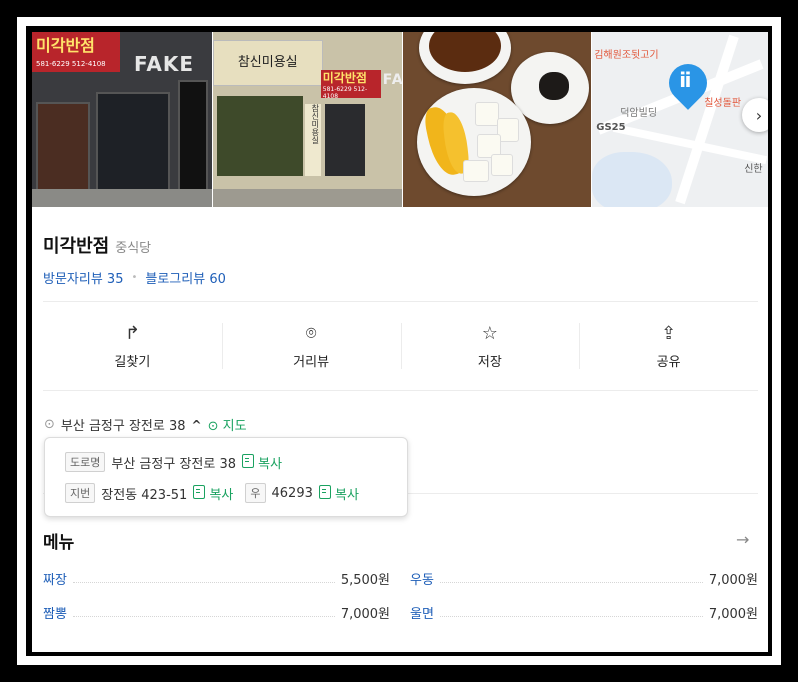 This screenshot has width=798, height=682. What do you see at coordinates (707, 119) in the screenshot?
I see `map-road` at bounding box center [707, 119].